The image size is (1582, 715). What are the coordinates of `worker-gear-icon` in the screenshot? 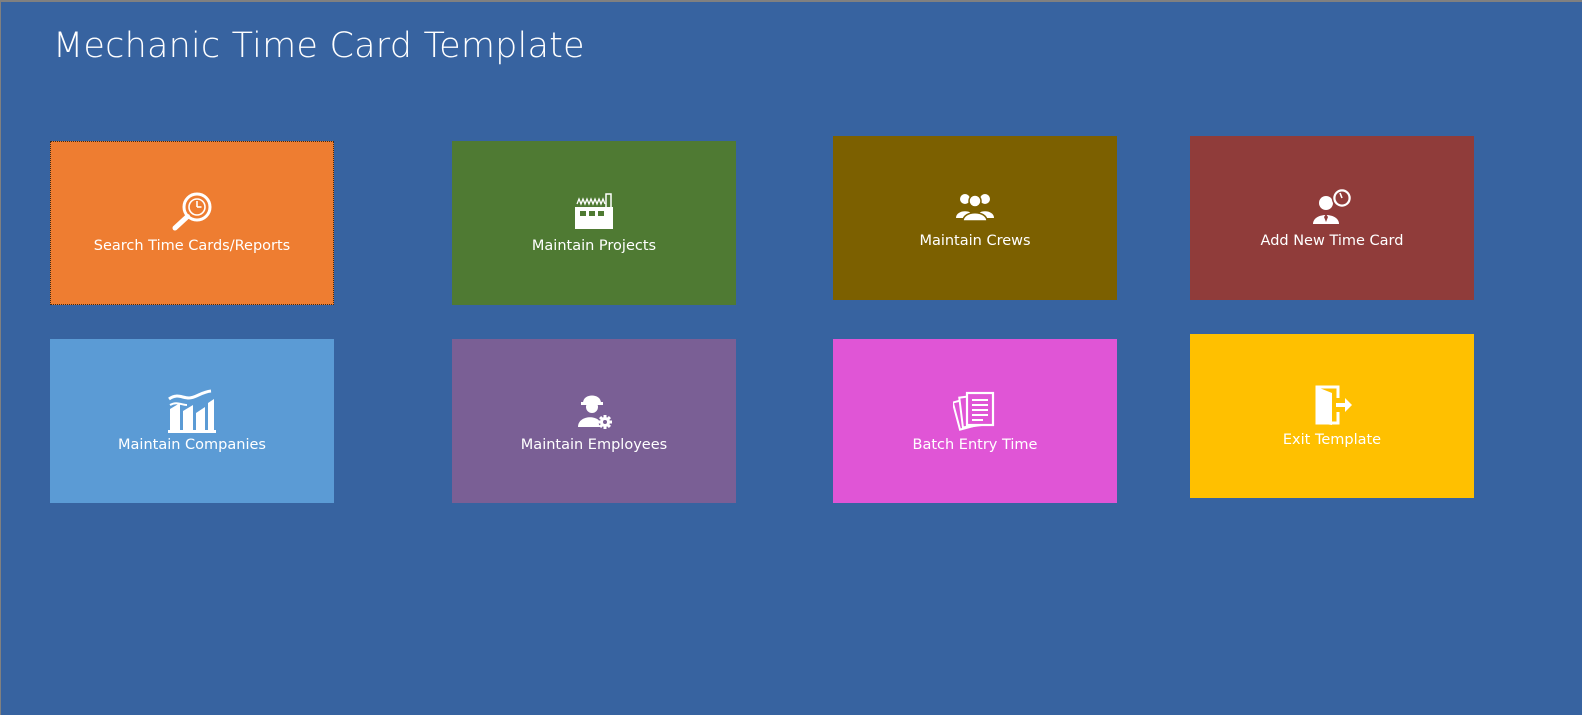 It's located at (595, 412).